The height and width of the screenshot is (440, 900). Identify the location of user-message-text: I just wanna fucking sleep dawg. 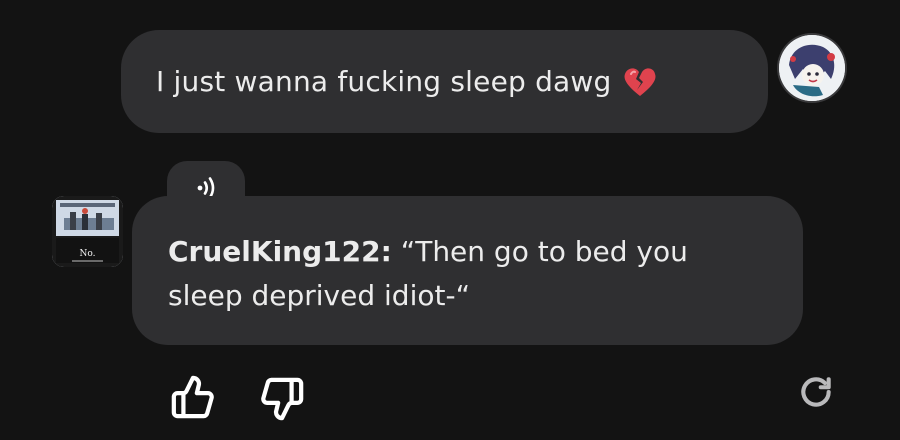
(384, 81).